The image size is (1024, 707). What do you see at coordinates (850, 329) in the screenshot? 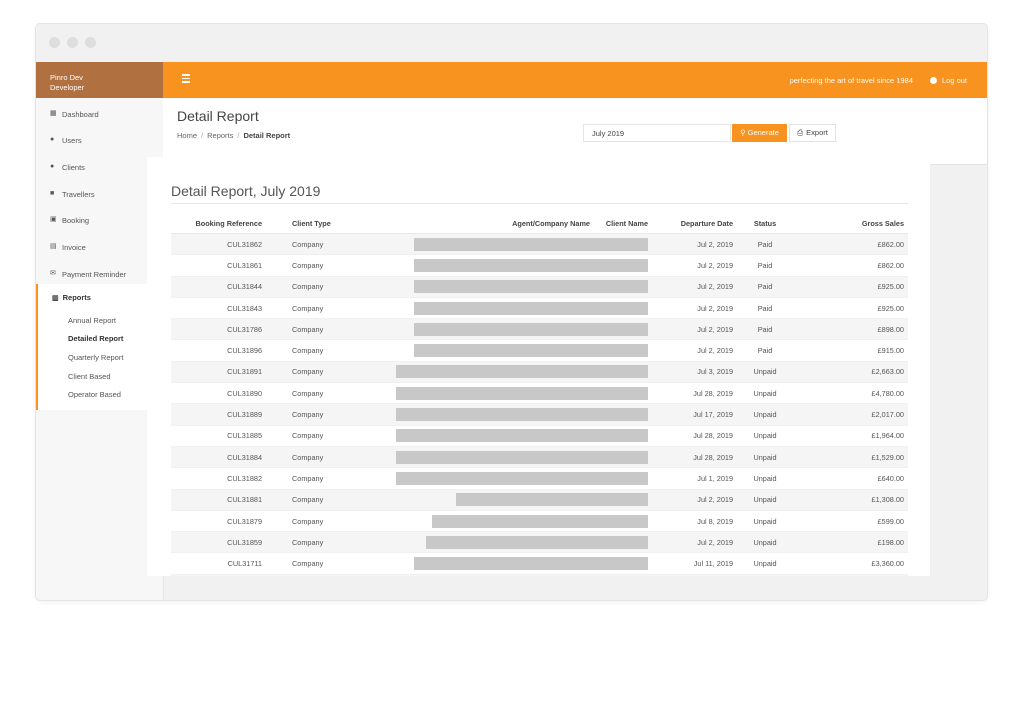
I see `cell-gross-sales: £898.00` at bounding box center [850, 329].